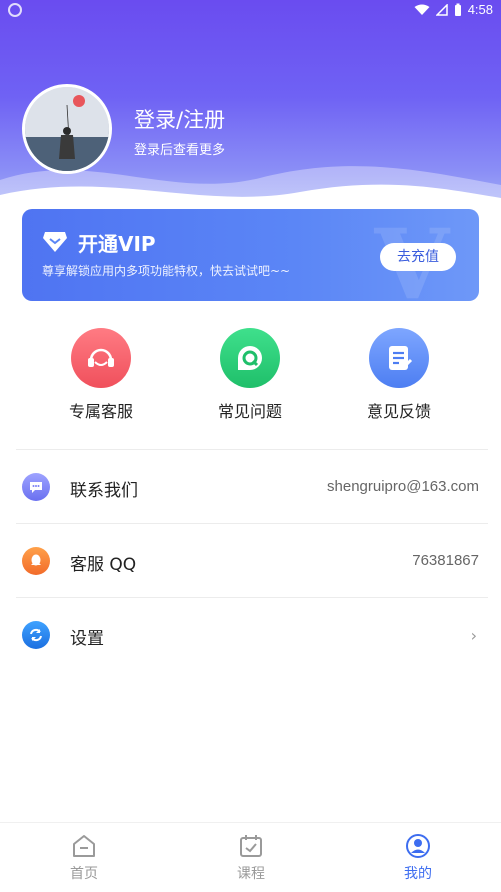 The width and height of the screenshot is (501, 892). Describe the element at coordinates (250, 561) in the screenshot. I see `list-item-qq: 客服 QQ 76381867` at that location.